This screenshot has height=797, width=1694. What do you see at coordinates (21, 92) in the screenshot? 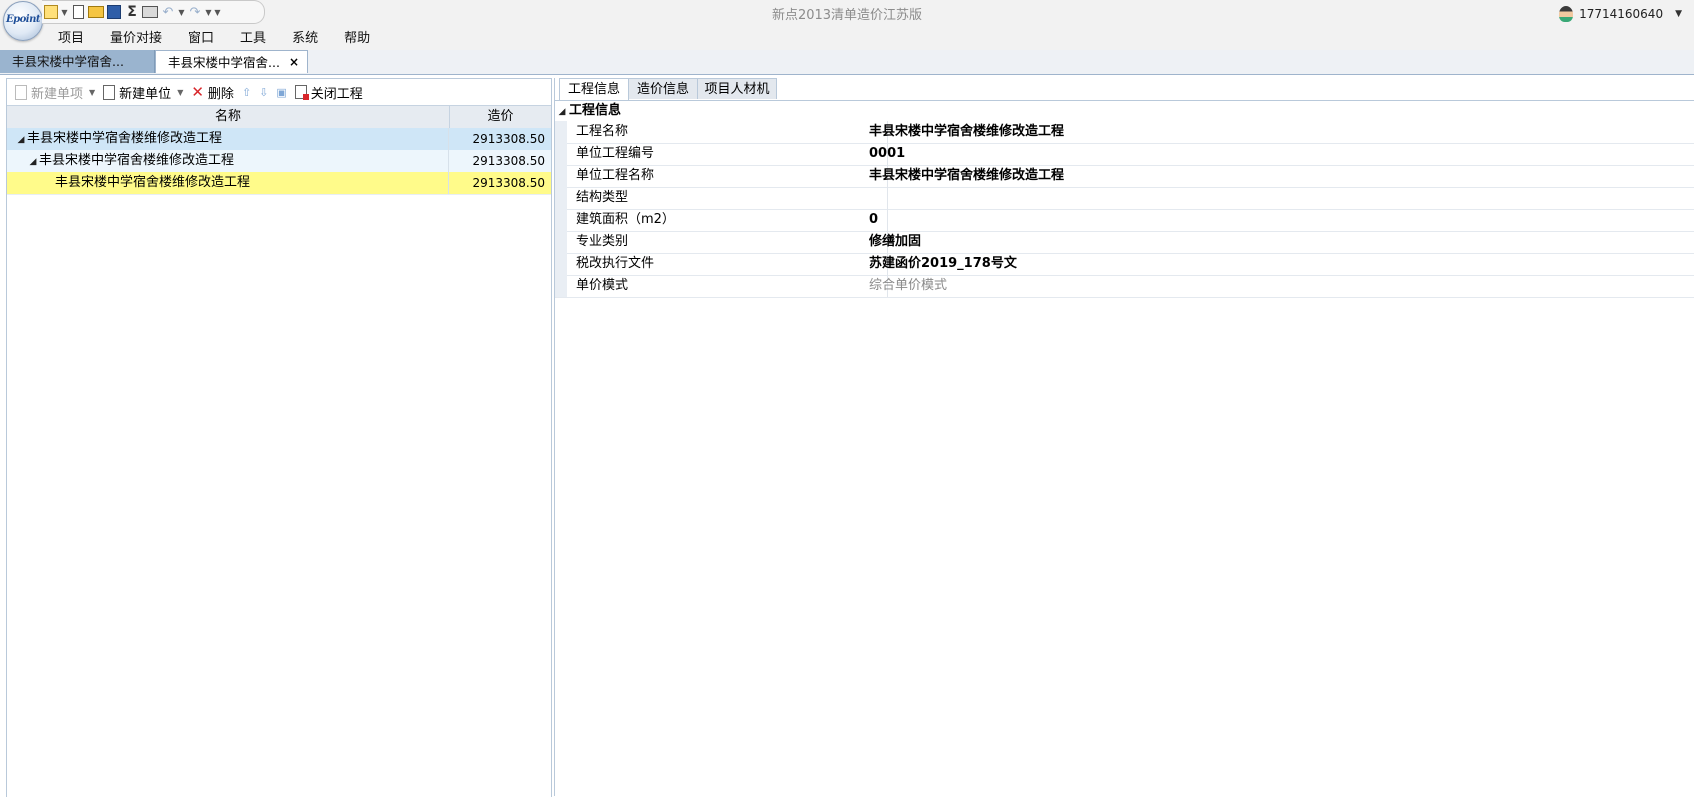
I see `new-item-icon` at bounding box center [21, 92].